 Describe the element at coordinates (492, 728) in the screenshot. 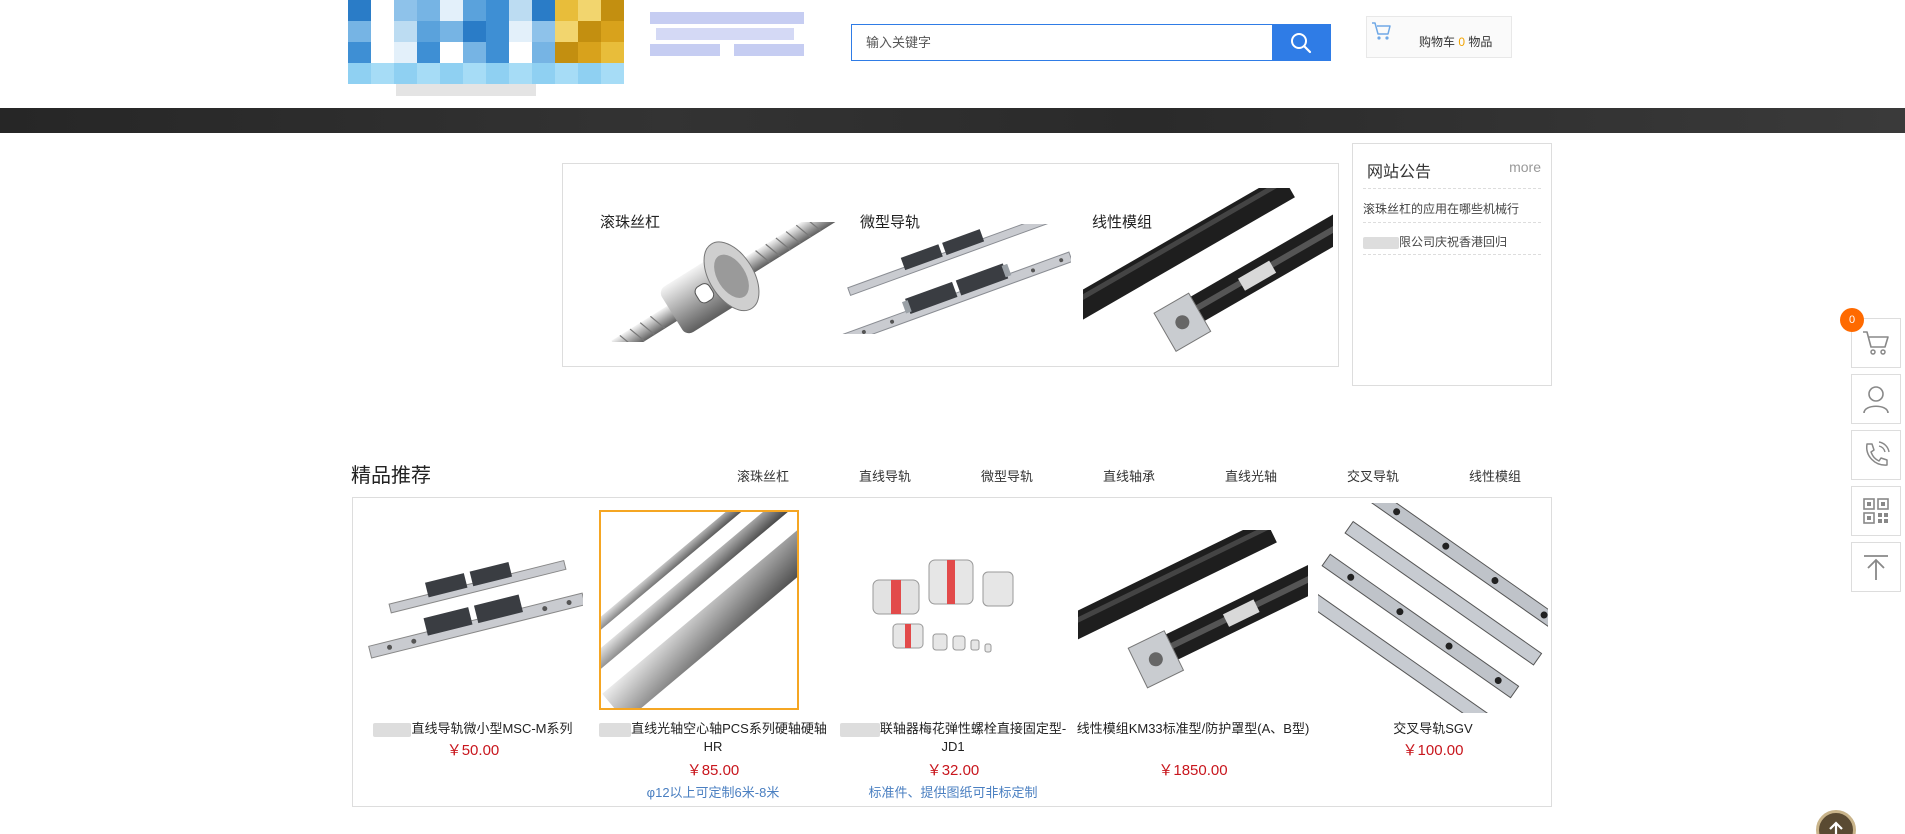

I see `product-name: 直线导轨微小型MSC-M系列` at that location.